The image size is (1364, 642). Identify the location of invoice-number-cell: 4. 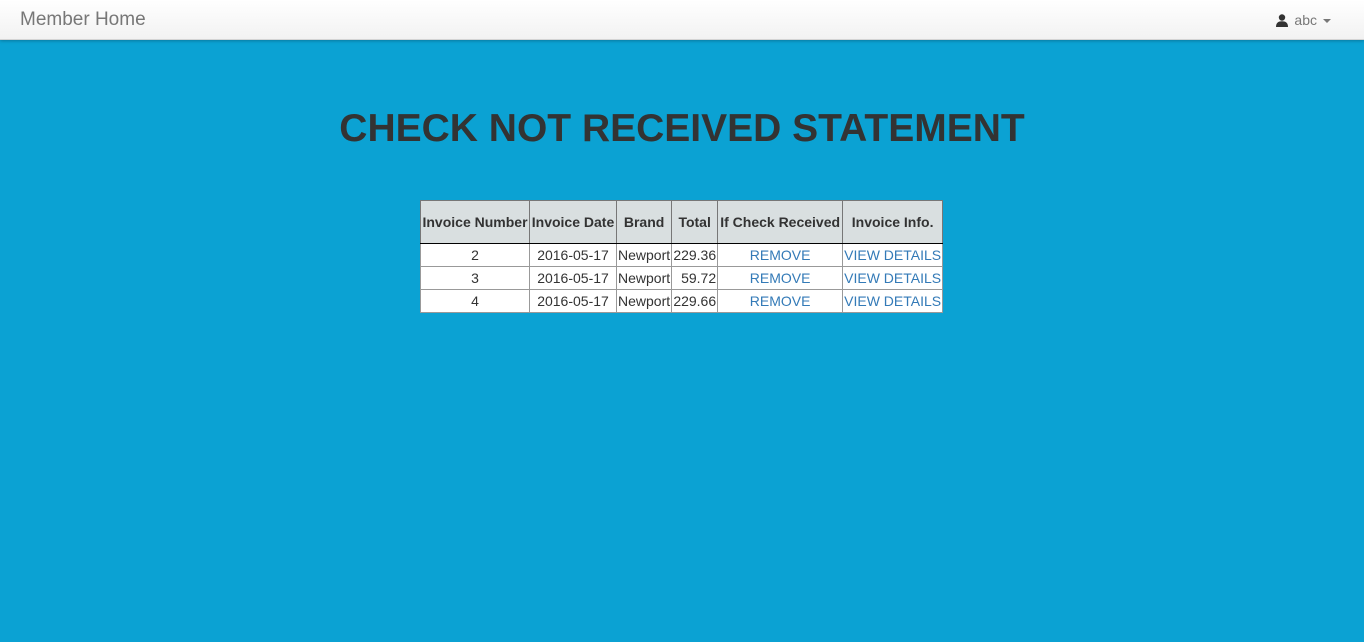
(475, 301).